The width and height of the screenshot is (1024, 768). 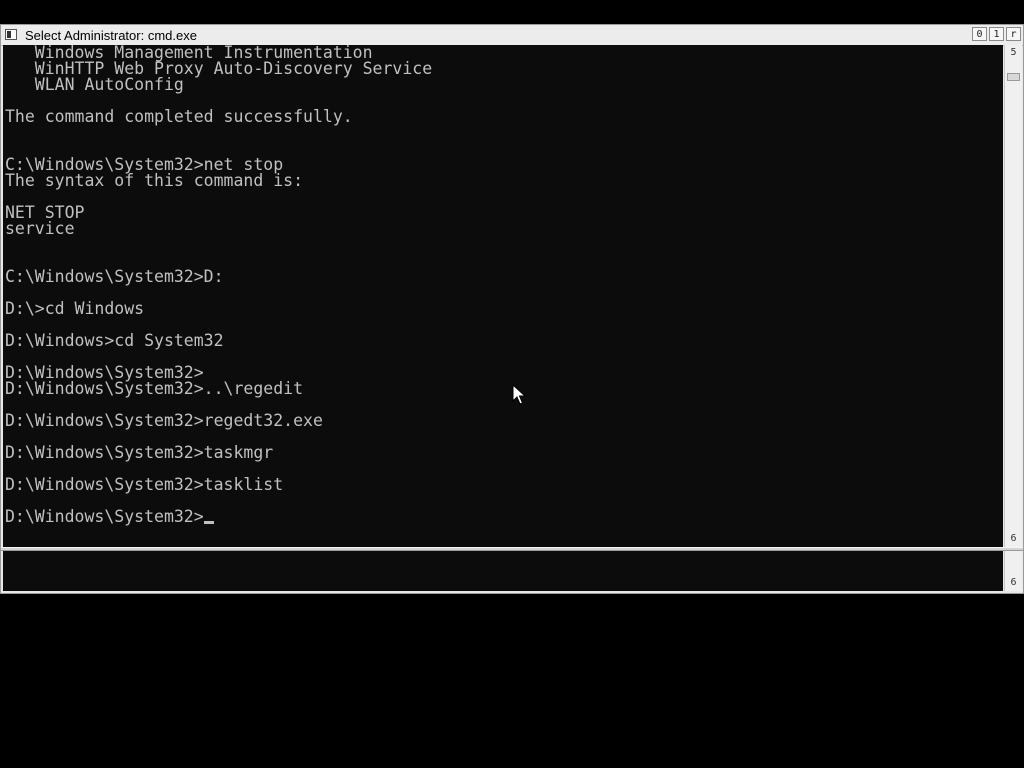 What do you see at coordinates (208, 522) in the screenshot?
I see `text-cursor` at bounding box center [208, 522].